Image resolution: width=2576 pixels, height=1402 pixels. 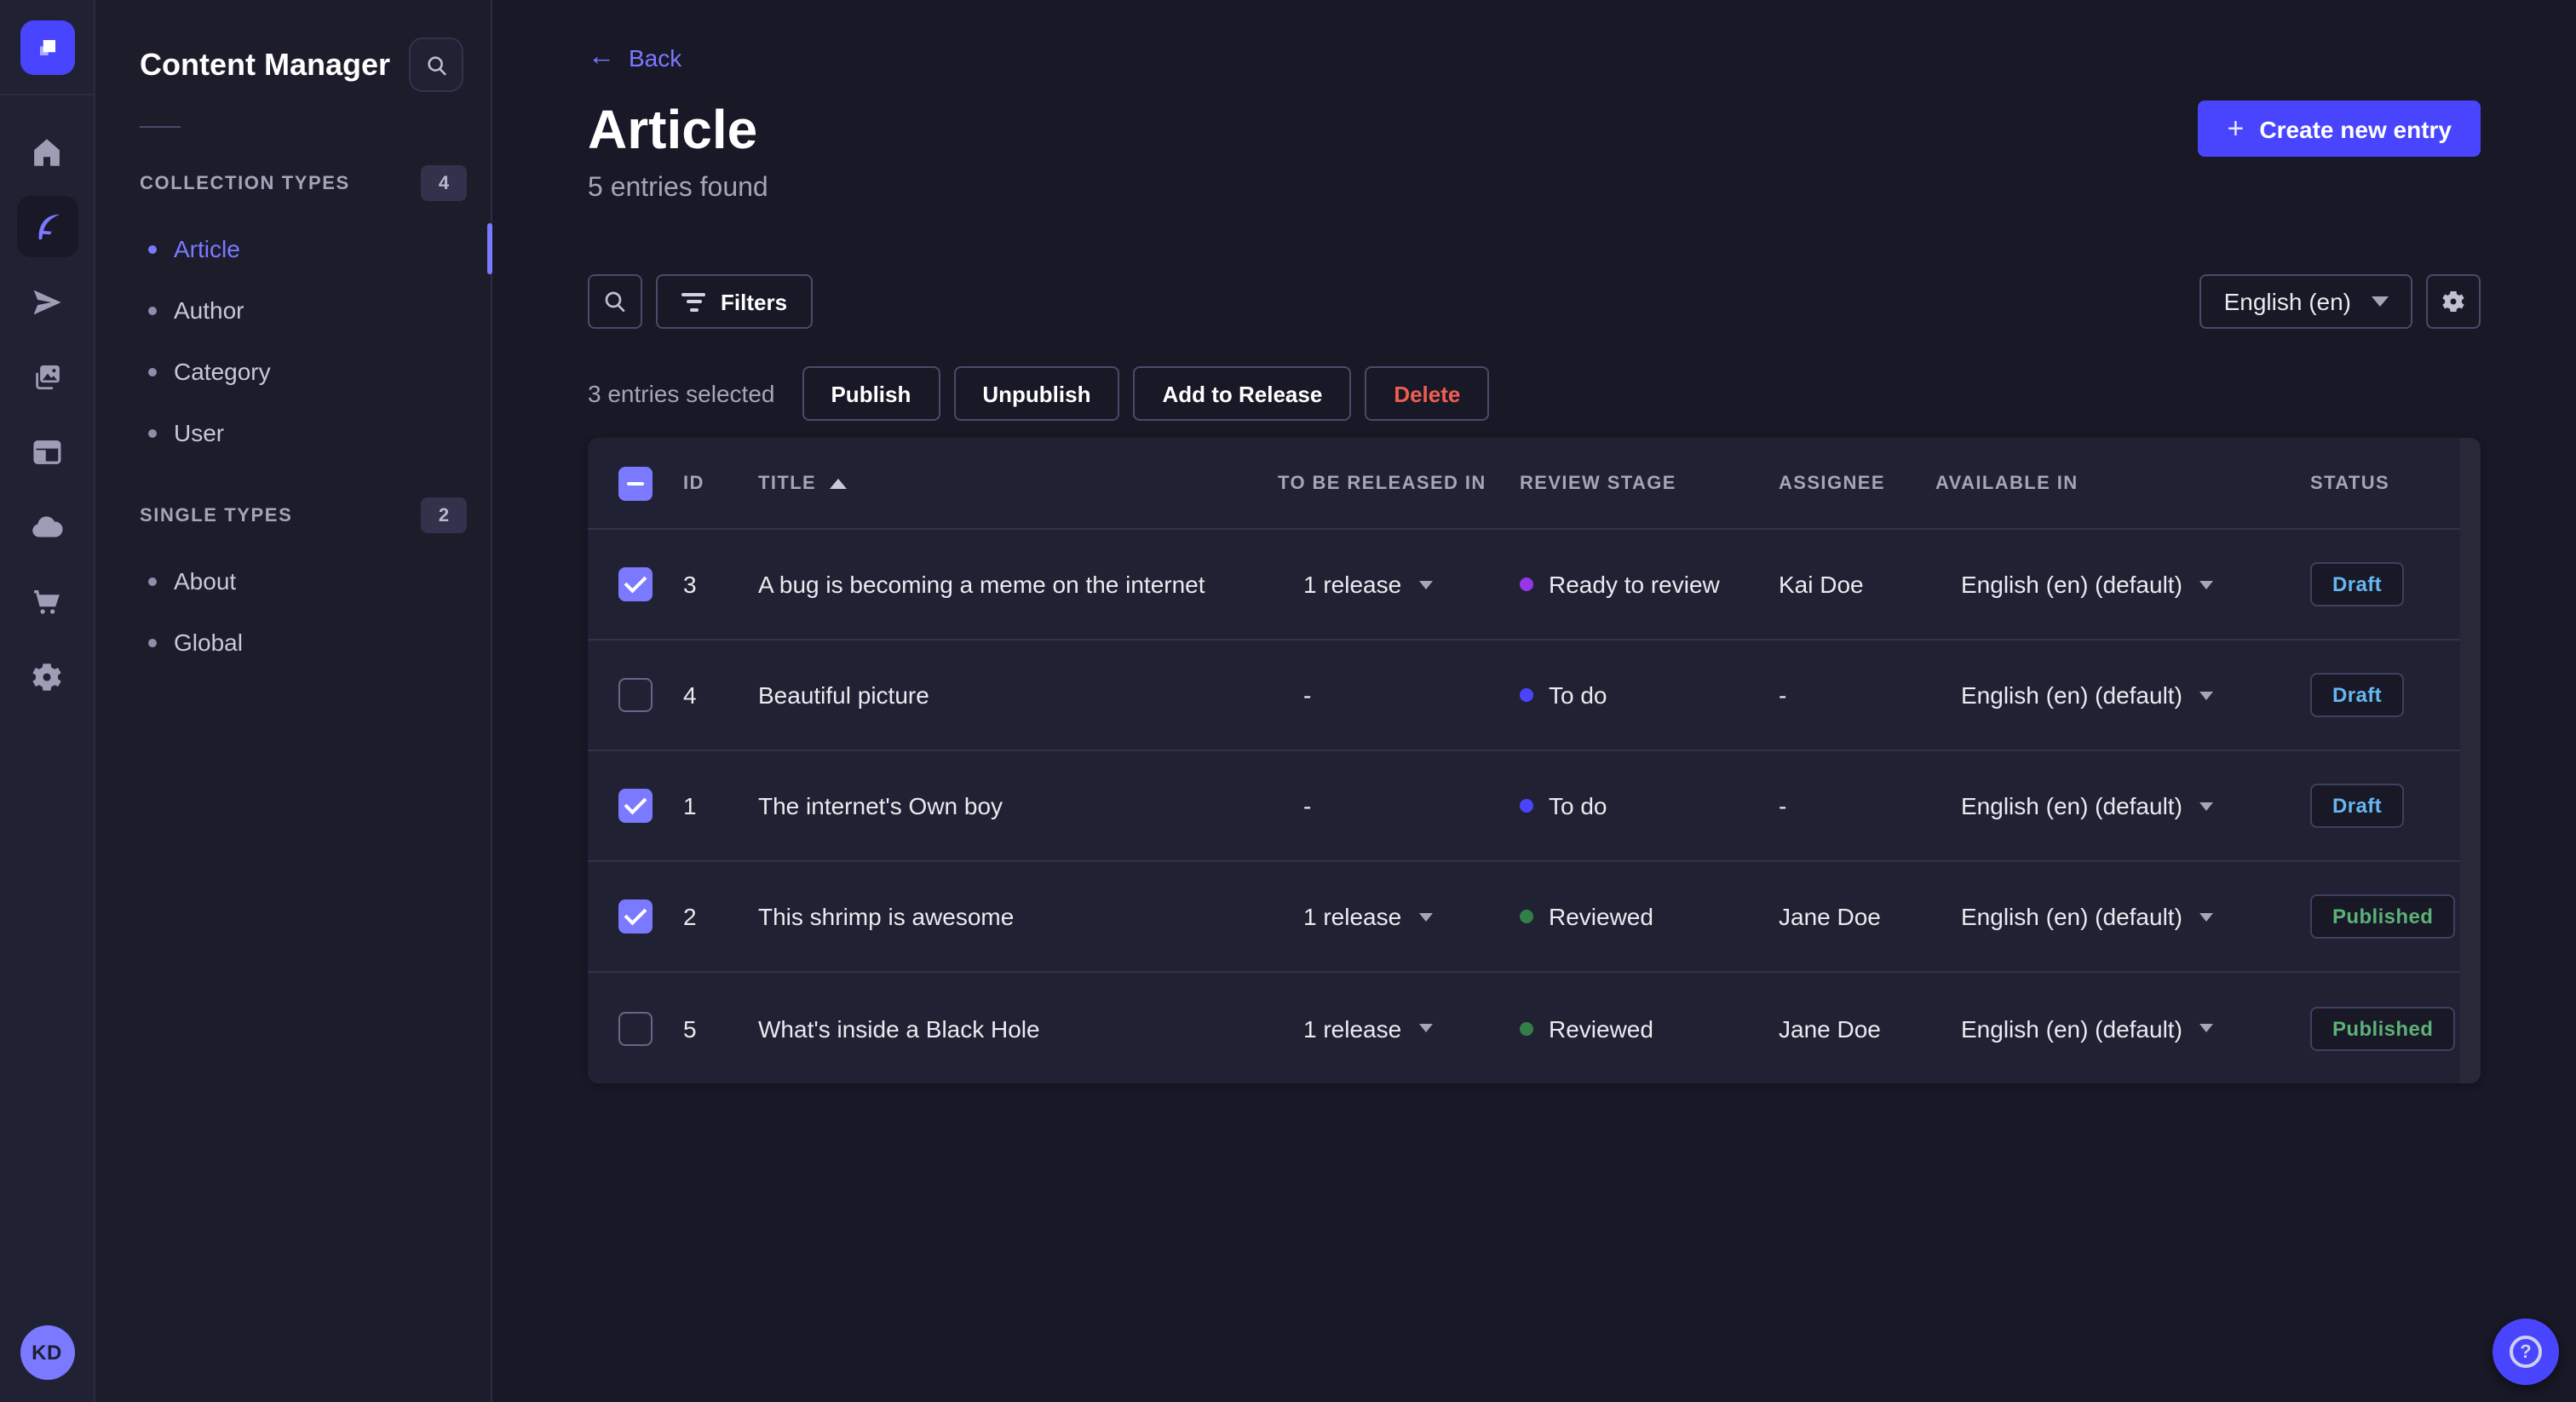 I want to click on add-to-release-button: Add to Release, so click(x=1242, y=393).